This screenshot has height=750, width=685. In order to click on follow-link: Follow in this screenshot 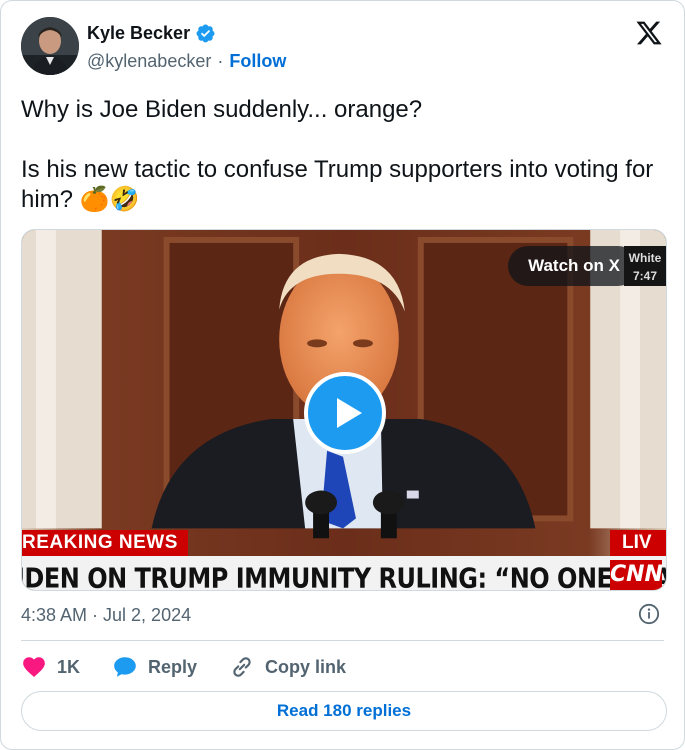, I will do `click(257, 61)`.